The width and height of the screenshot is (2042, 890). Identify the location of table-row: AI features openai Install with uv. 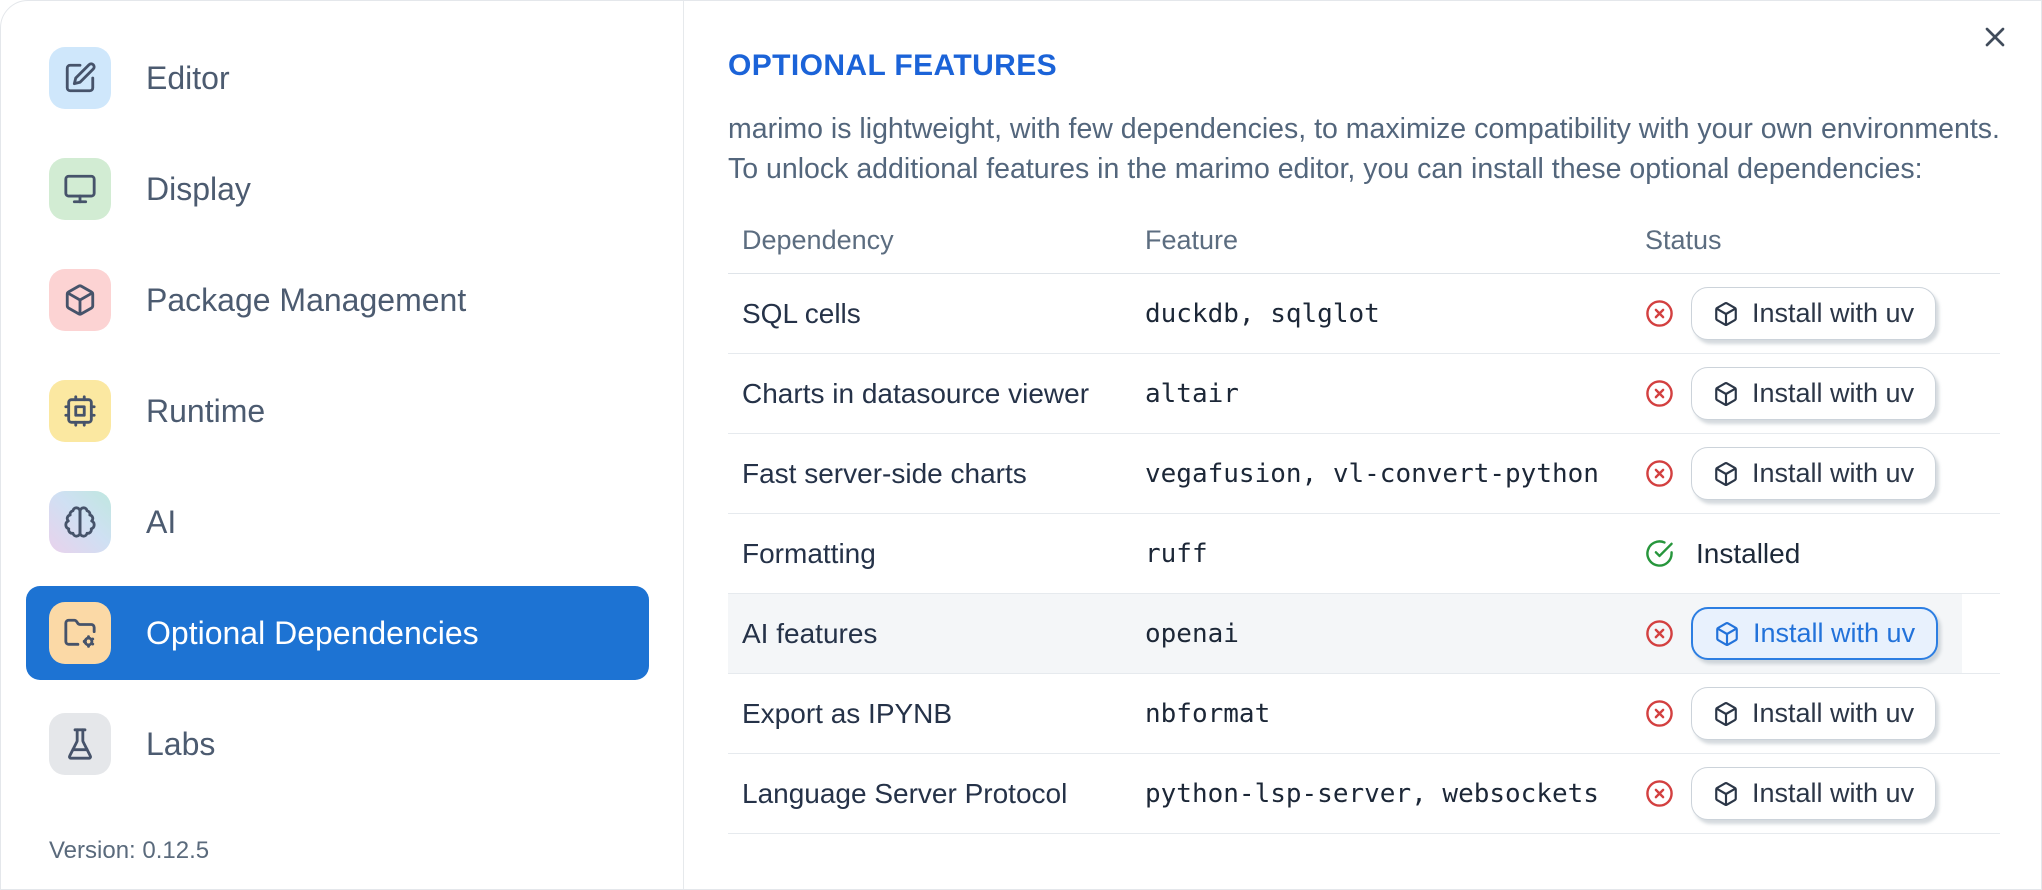
(1364, 634).